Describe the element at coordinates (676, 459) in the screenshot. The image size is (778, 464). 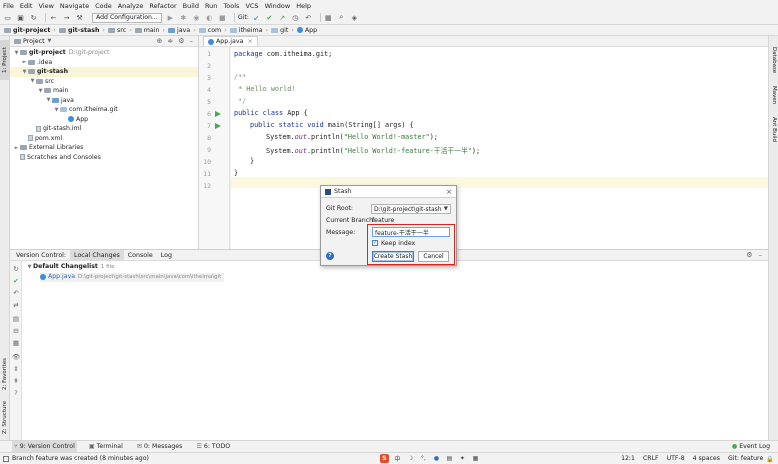
I see `file-encoding: UTF-8` at that location.